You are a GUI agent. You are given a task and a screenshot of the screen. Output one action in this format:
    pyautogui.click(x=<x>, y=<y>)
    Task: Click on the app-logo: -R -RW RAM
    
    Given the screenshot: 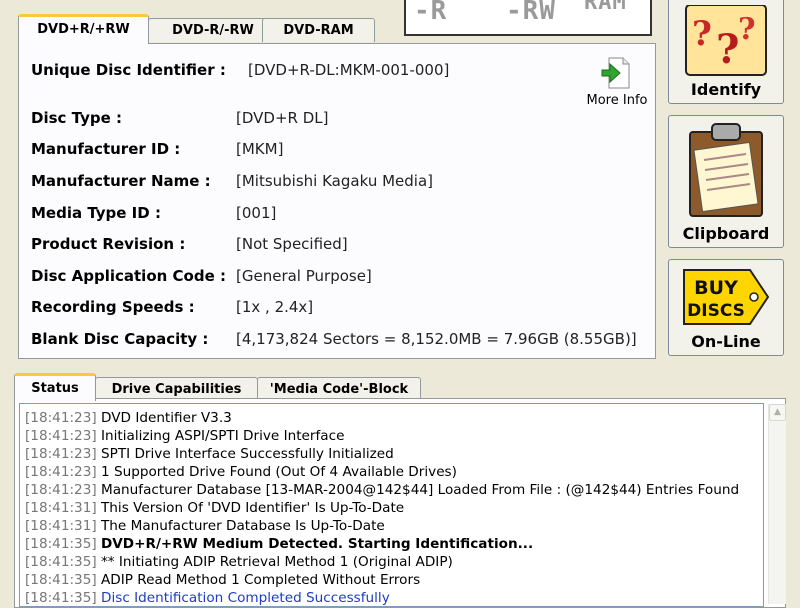 What is the action you would take?
    pyautogui.click(x=528, y=18)
    